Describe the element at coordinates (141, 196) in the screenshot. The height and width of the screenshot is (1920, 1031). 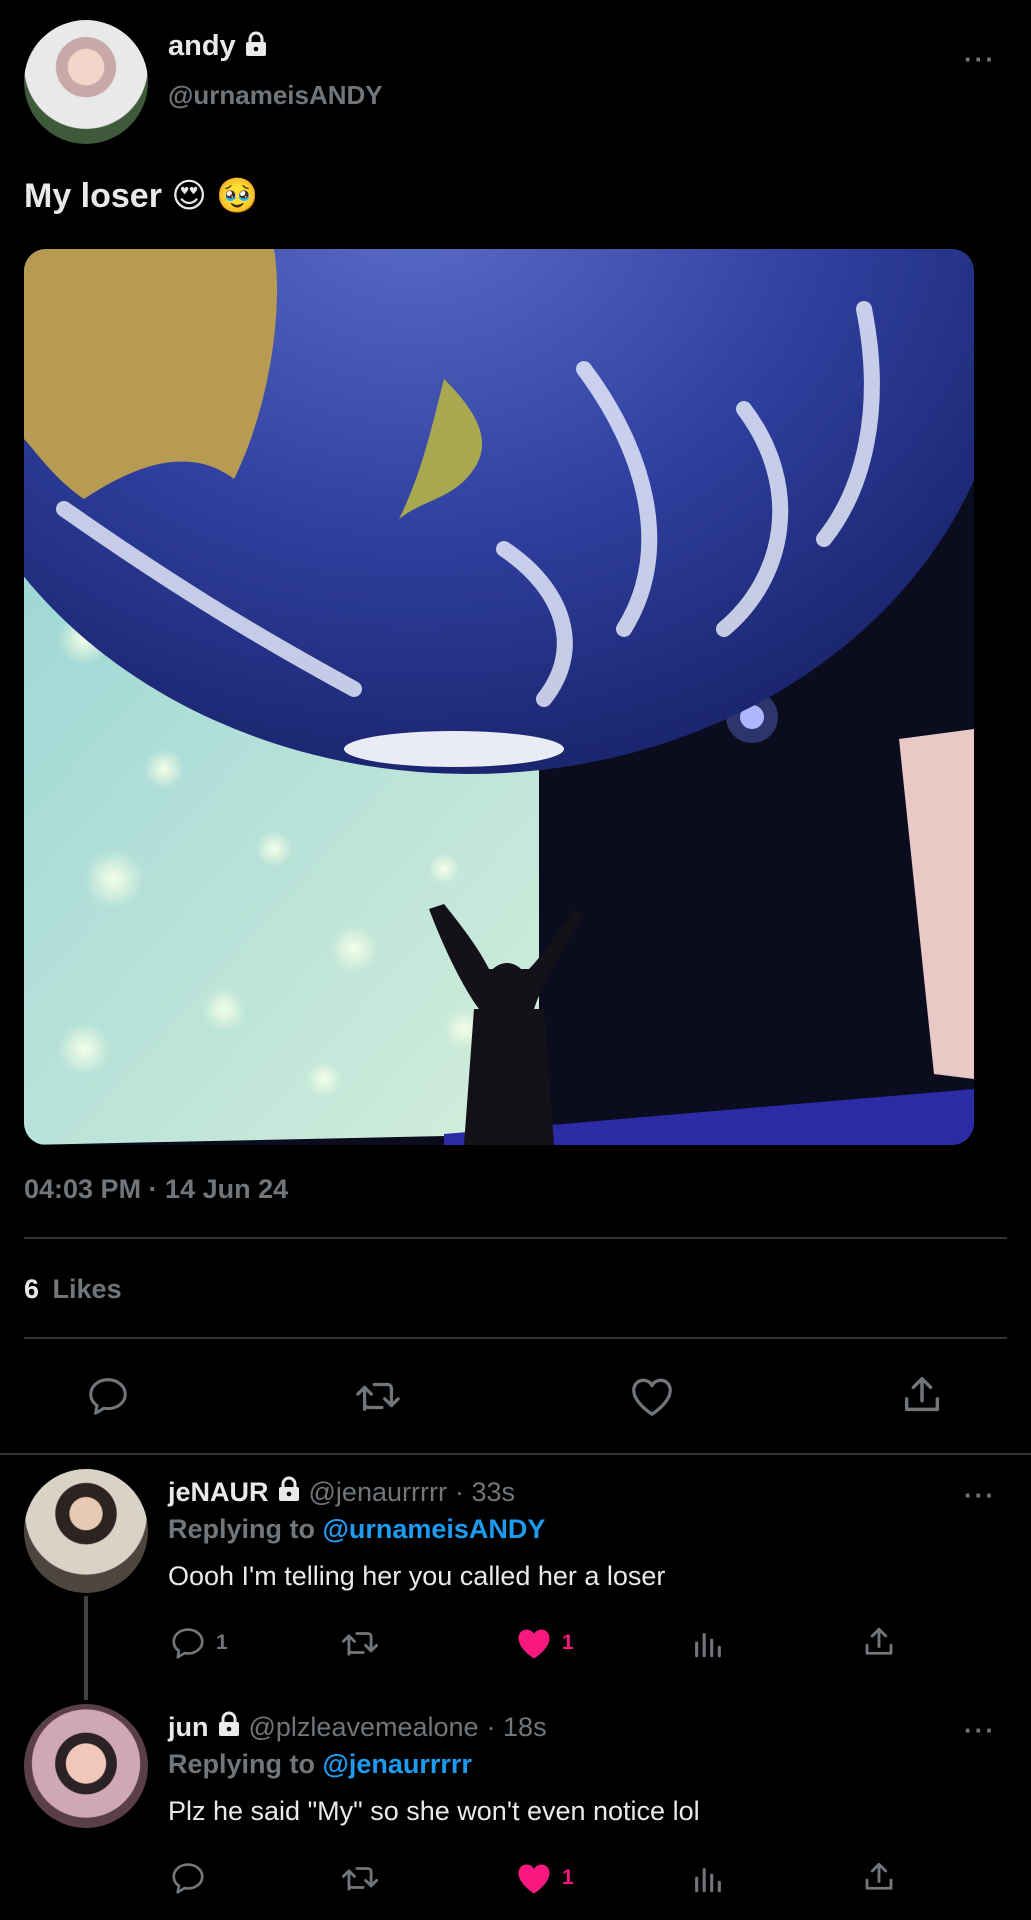
I see `tweet-text: My loser 😍 🥹` at that location.